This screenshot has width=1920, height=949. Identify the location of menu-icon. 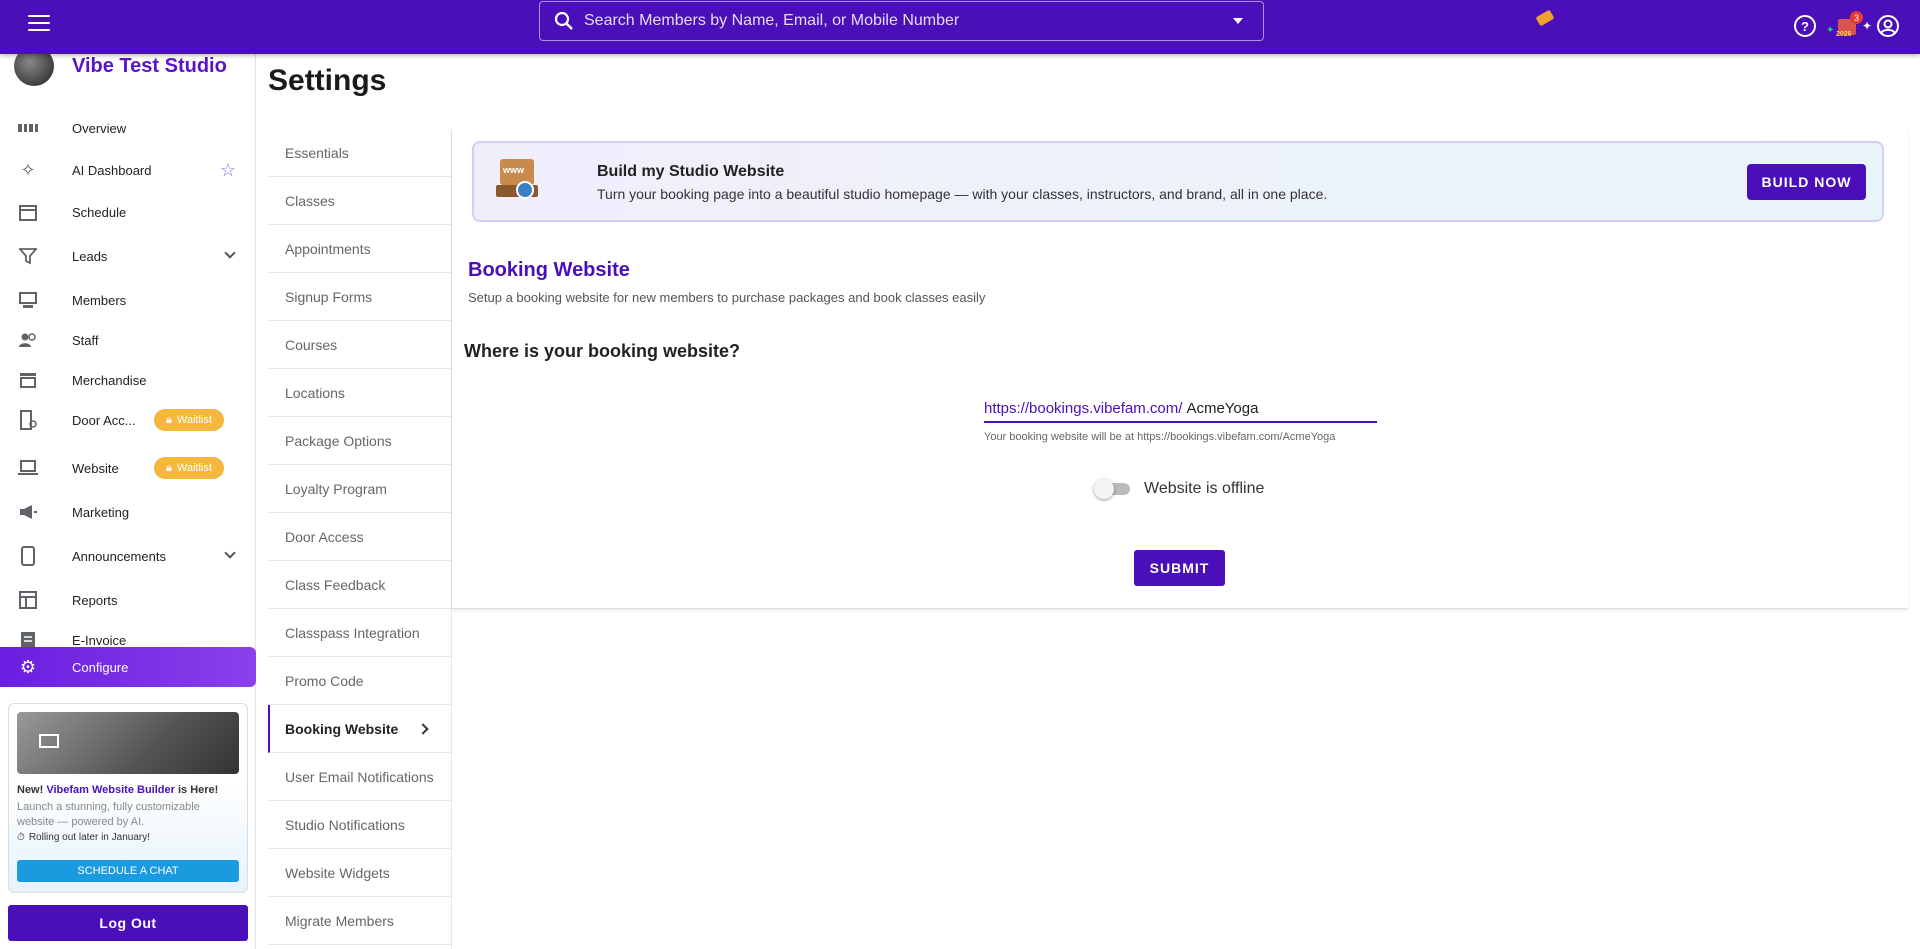
(39, 24).